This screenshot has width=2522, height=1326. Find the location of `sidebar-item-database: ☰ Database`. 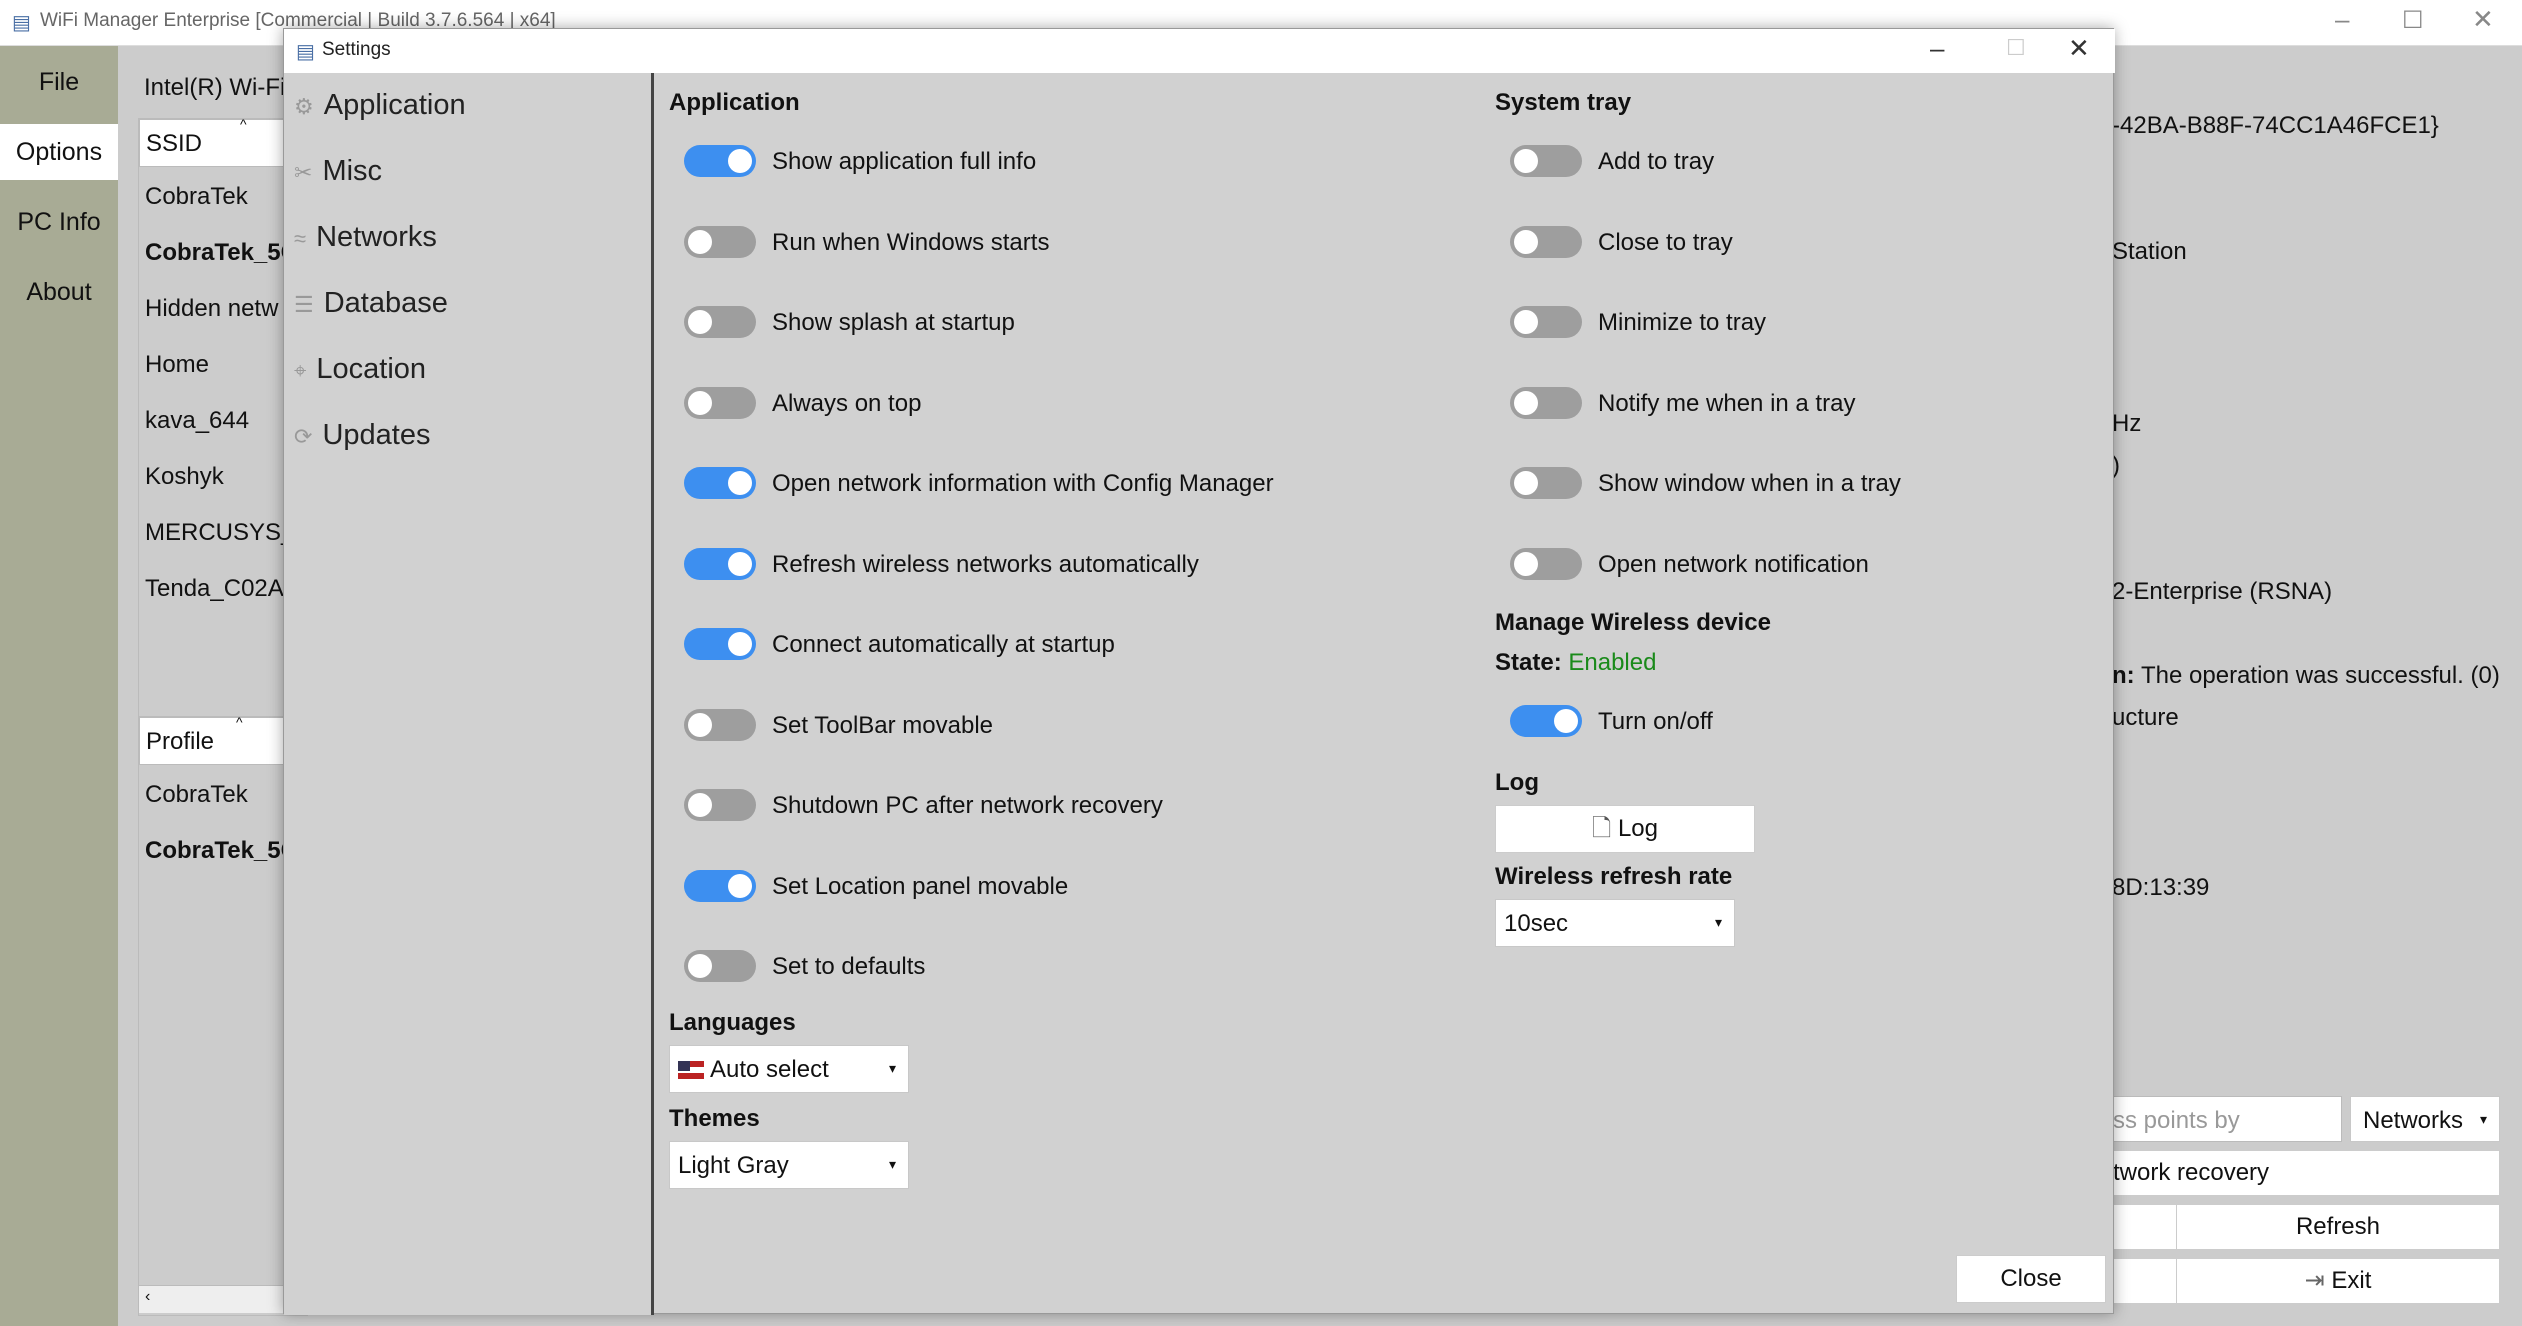

sidebar-item-database: ☰ Database is located at coordinates (371, 303).